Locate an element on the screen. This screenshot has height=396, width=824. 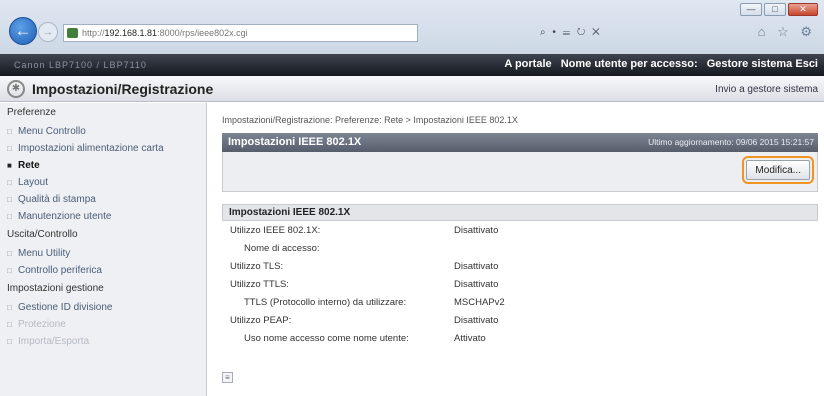
send-to-admin-link: Invio a gestore sistema is located at coordinates (766, 89).